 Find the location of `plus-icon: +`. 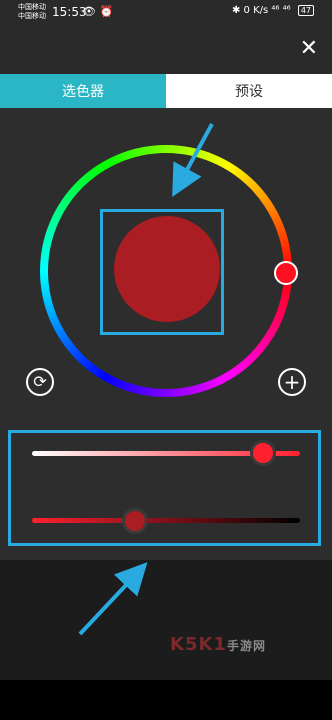

plus-icon: + is located at coordinates (292, 382).